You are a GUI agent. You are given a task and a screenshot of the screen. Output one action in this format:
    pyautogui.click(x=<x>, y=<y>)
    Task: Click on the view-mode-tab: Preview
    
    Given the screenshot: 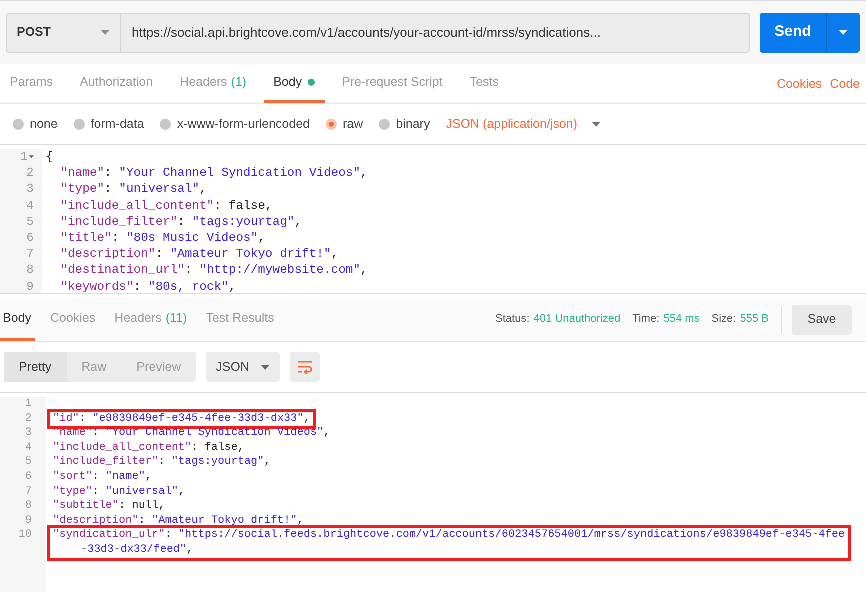 What is the action you would take?
    pyautogui.click(x=159, y=367)
    